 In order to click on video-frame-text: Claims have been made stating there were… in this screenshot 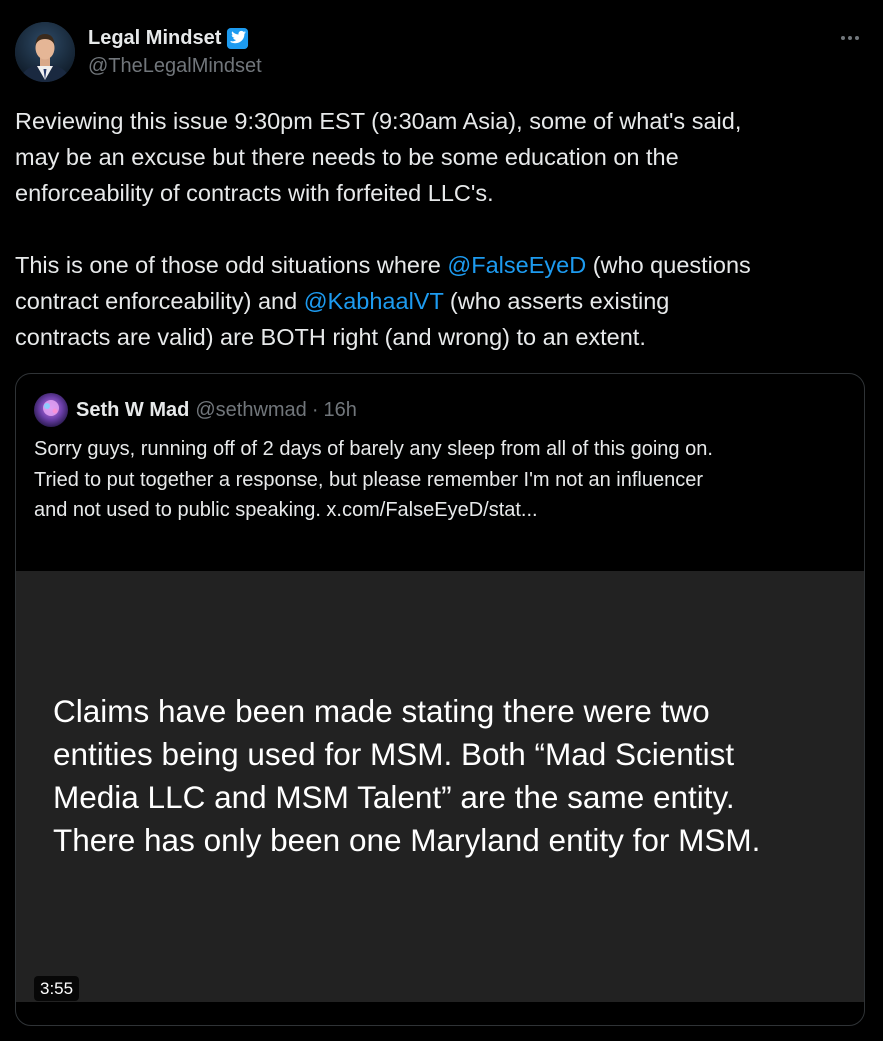, I will do `click(406, 776)`.